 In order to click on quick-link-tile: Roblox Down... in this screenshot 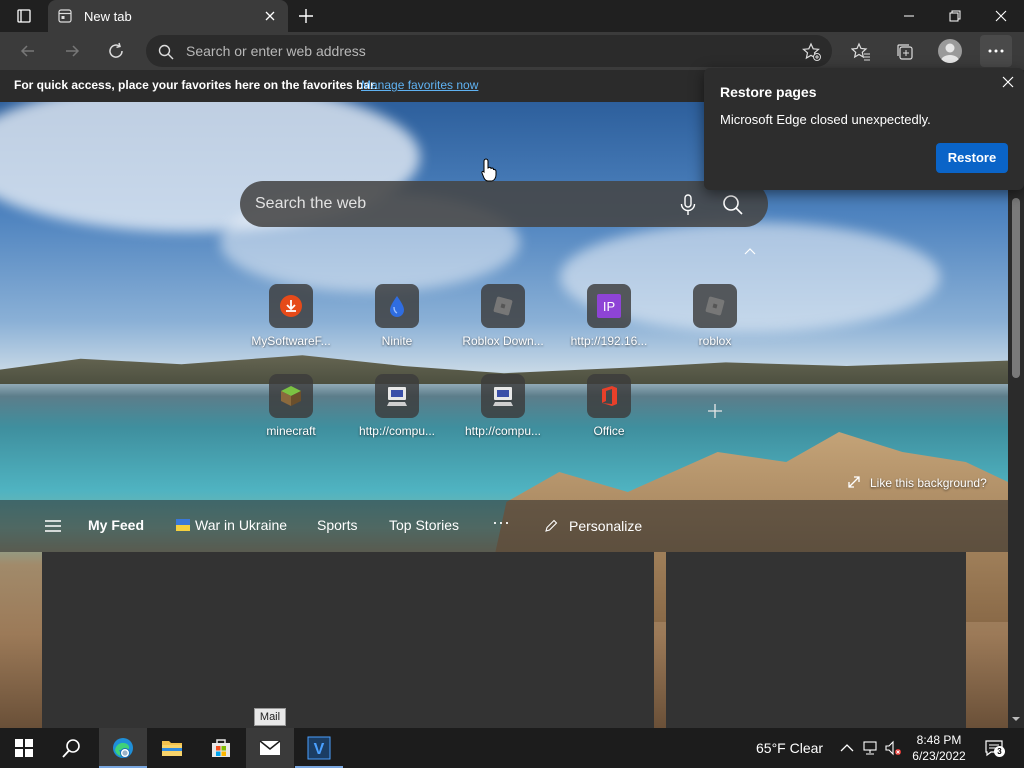, I will do `click(503, 324)`.